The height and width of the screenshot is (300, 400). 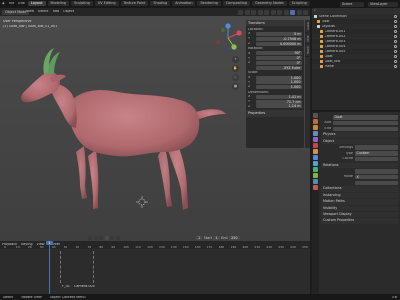 What do you see at coordinates (275, 82) in the screenshot?
I see `scale-y: Y 1.000` at bounding box center [275, 82].